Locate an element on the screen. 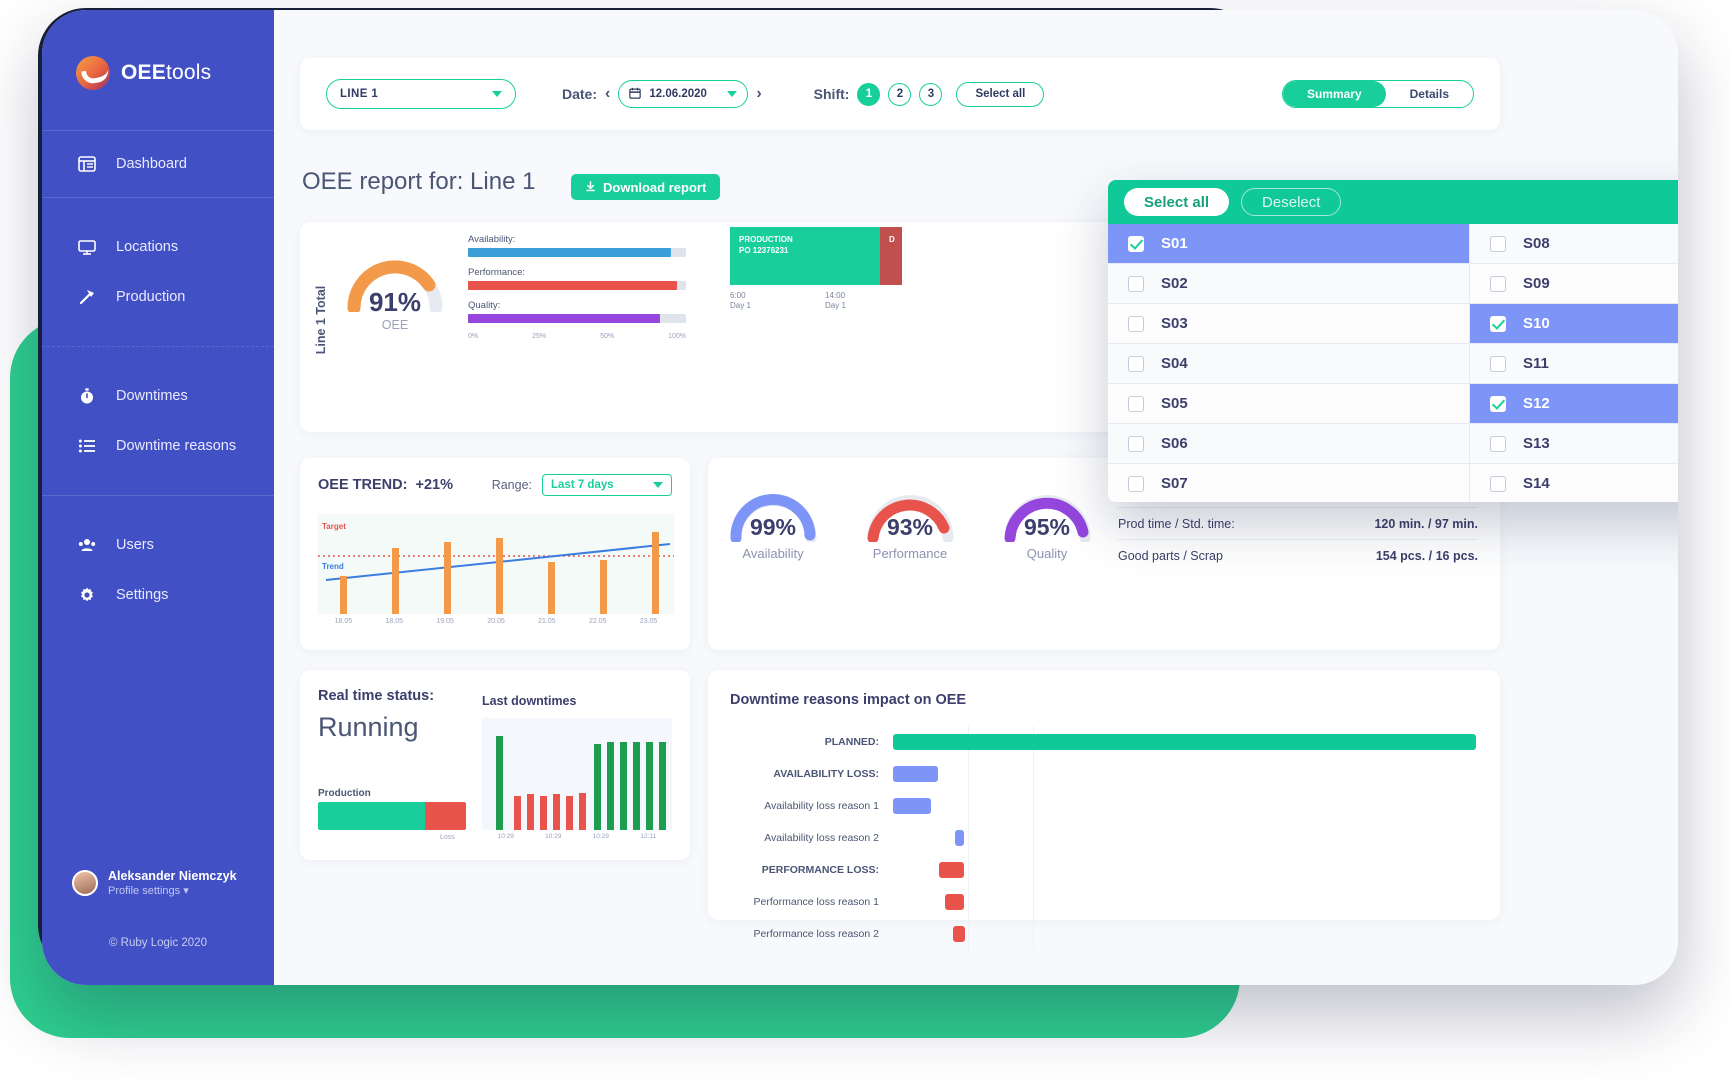  sidebar-item-locations: Locations is located at coordinates (158, 247).